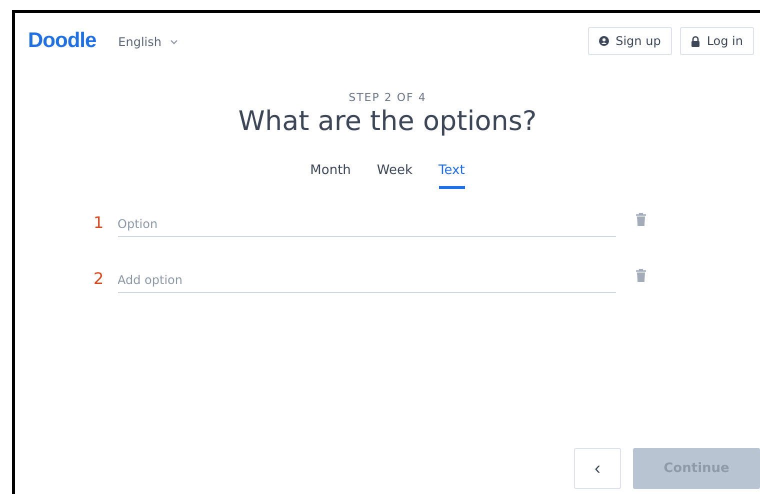 The height and width of the screenshot is (494, 760). Describe the element at coordinates (603, 41) in the screenshot. I see `user-icon` at that location.